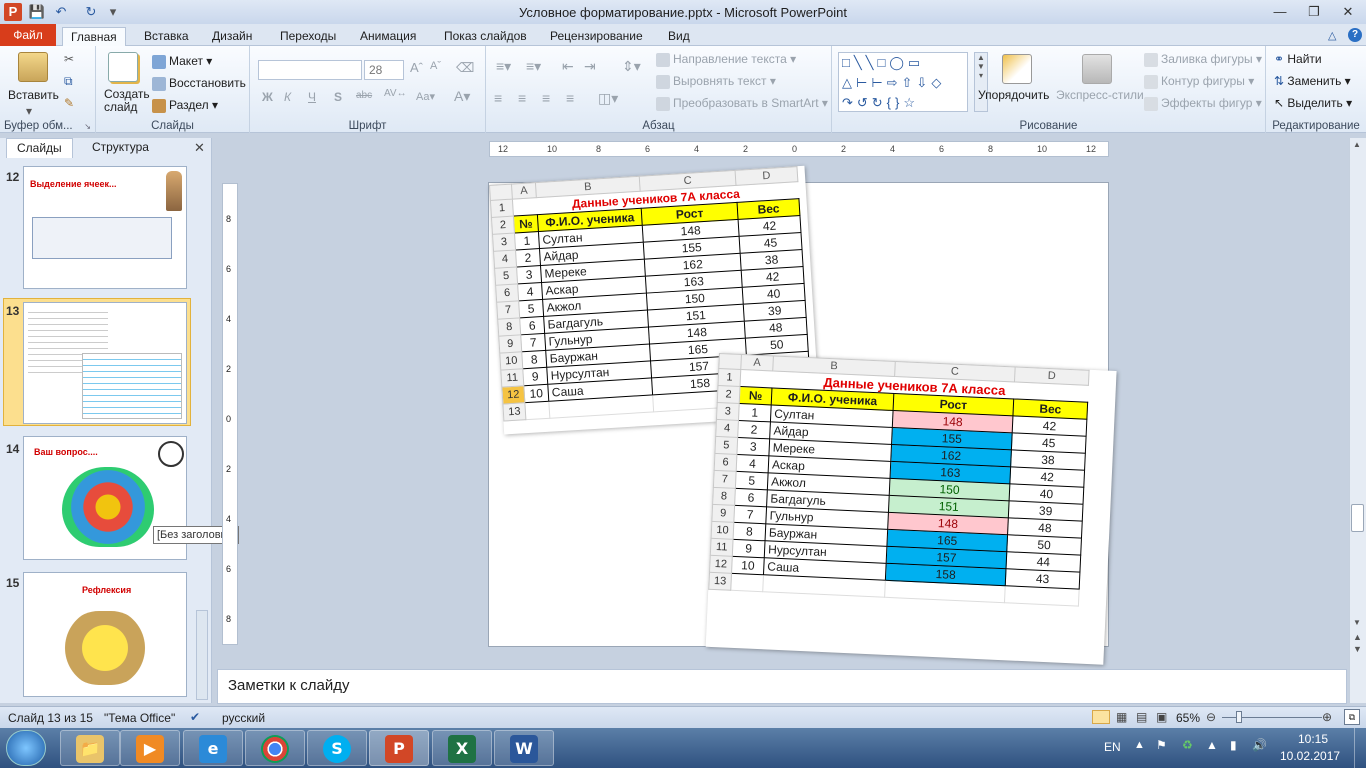 The image size is (1366, 768). I want to click on select-button: ↖ Выделить ▾, so click(1313, 103).